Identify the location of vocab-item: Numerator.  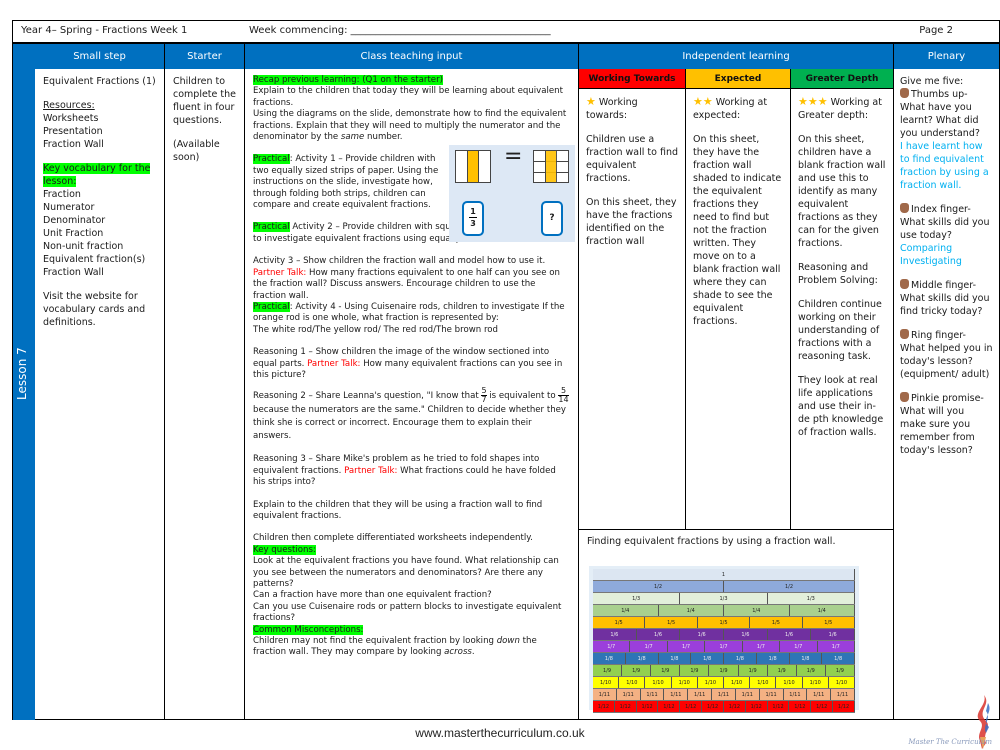
(69, 207).